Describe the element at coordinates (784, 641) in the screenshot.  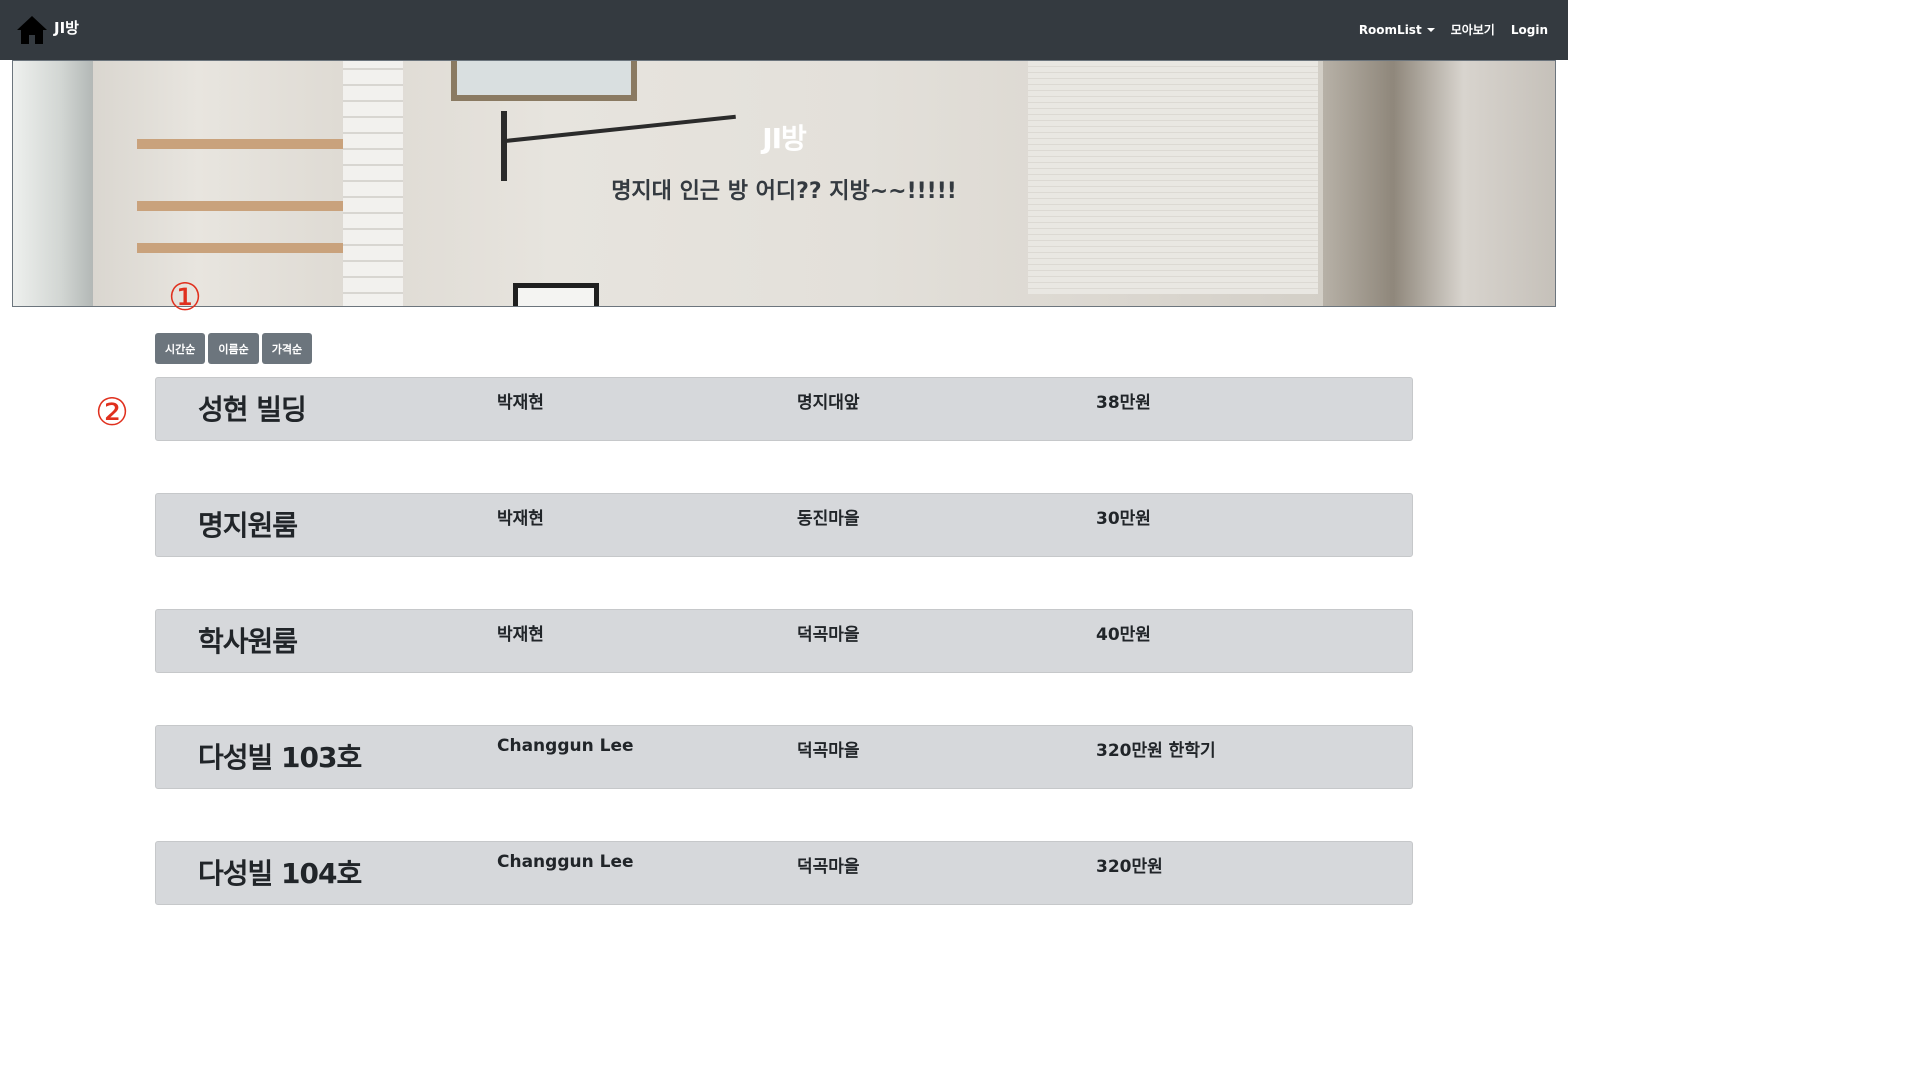
I see `room-list-item: 학사원룸 박재현 덕곡마을 40만원` at that location.